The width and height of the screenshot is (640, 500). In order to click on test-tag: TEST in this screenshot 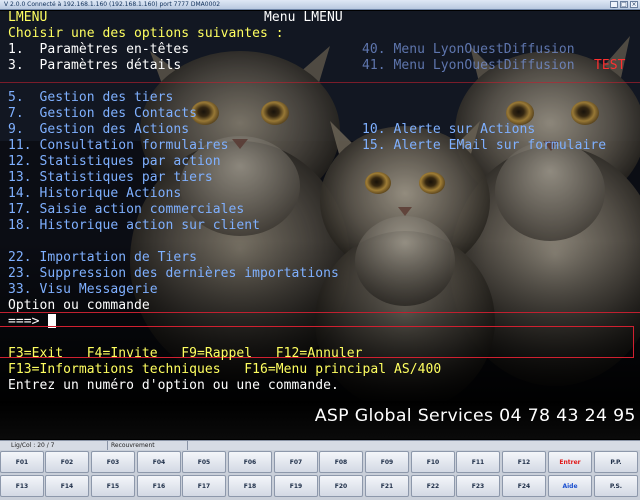, I will do `click(610, 65)`.